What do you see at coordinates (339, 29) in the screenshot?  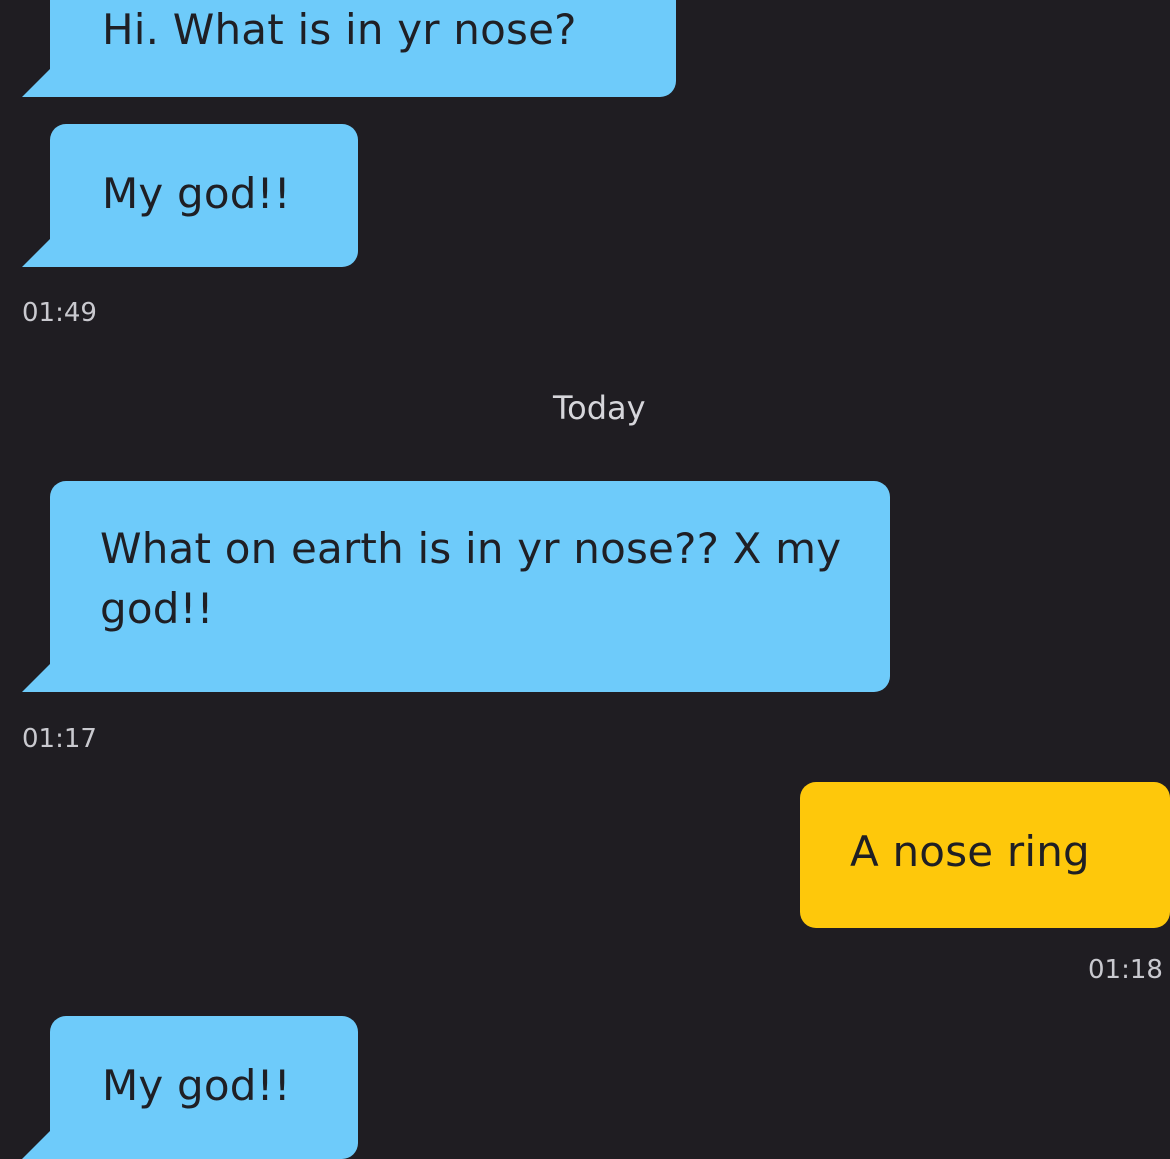 I see `message-text: Hi. What is in yr nose?` at bounding box center [339, 29].